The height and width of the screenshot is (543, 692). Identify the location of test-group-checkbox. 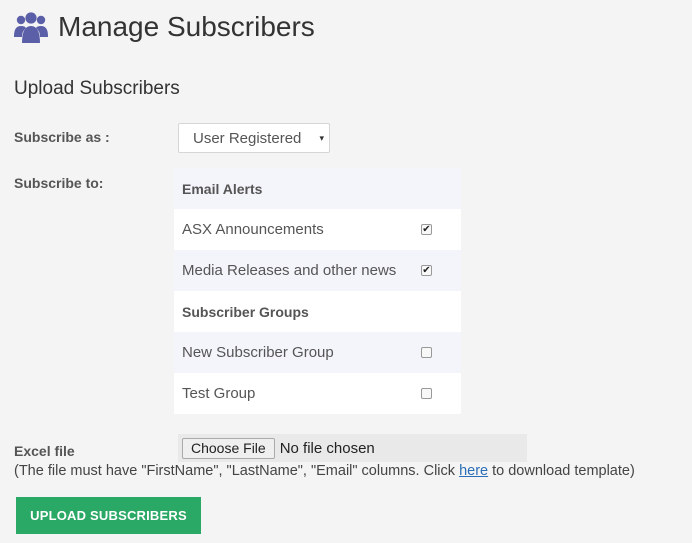
(426, 393).